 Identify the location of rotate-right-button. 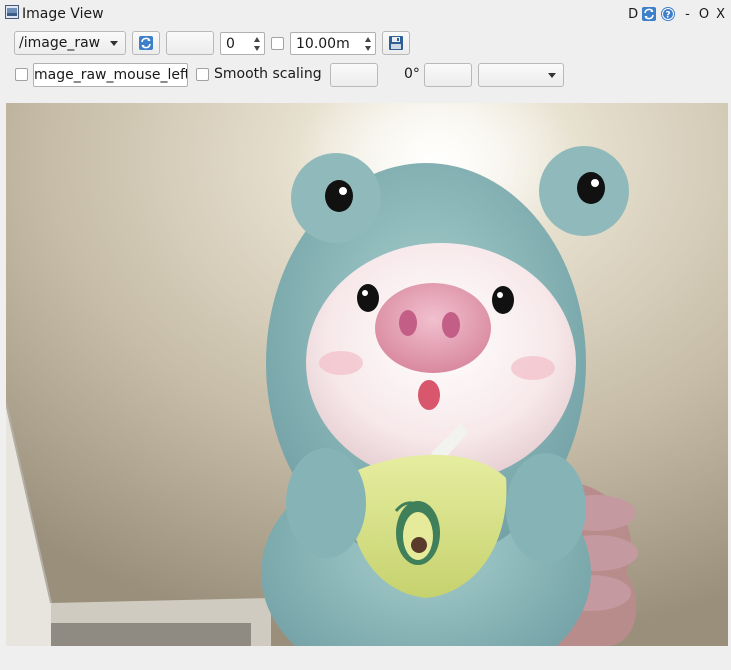
(448, 75).